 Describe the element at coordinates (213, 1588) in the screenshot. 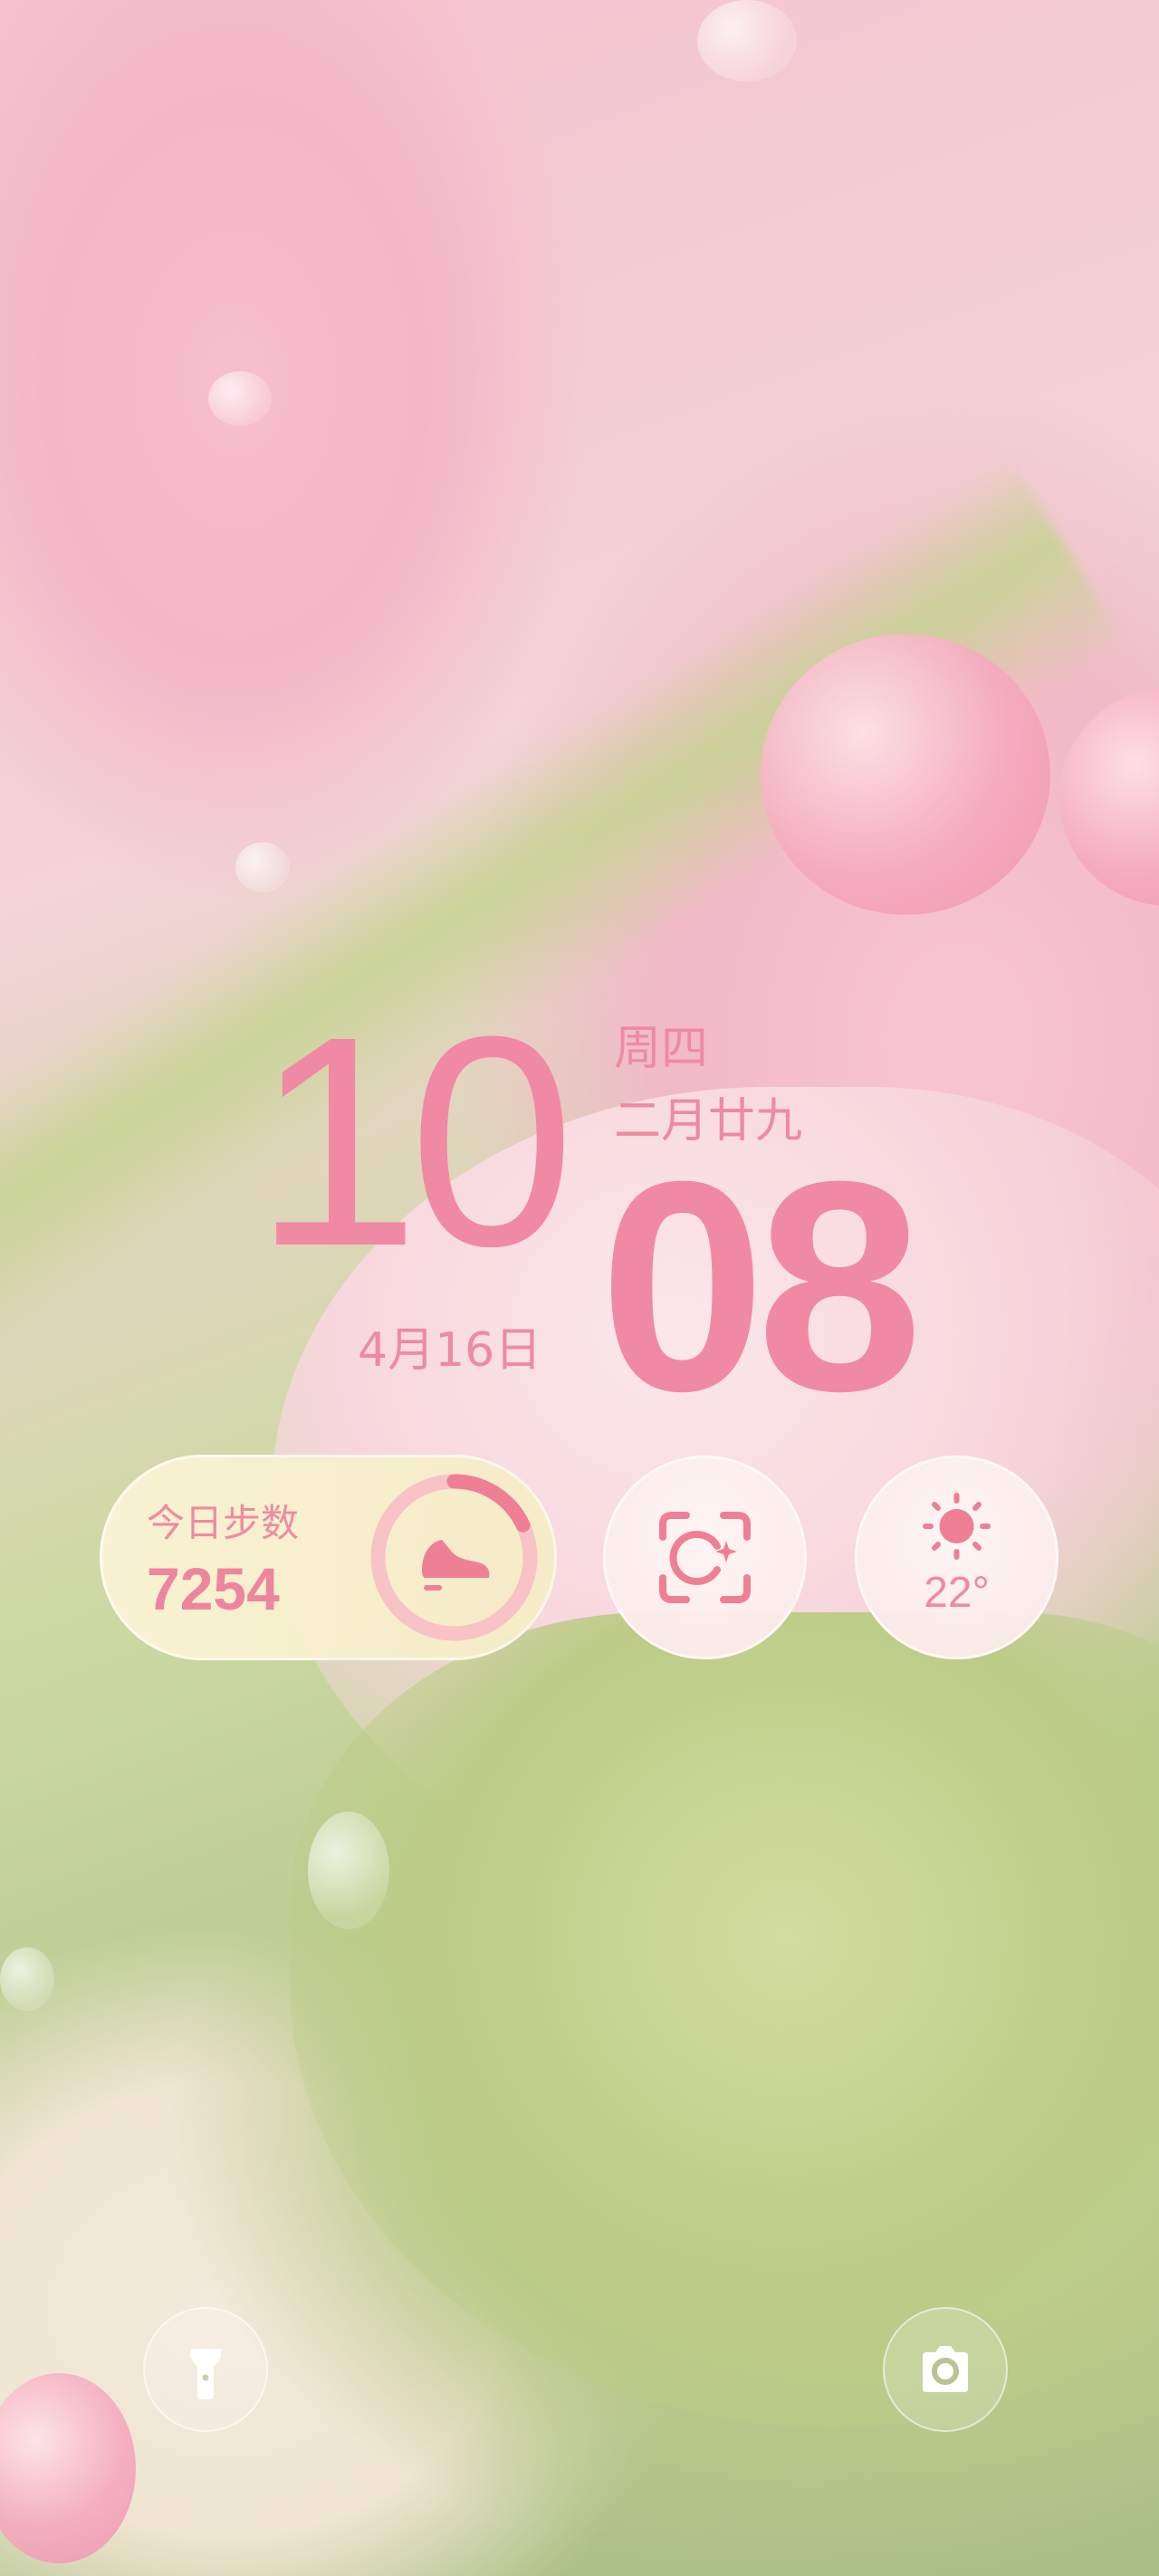

I see `steps-value: 7254` at that location.